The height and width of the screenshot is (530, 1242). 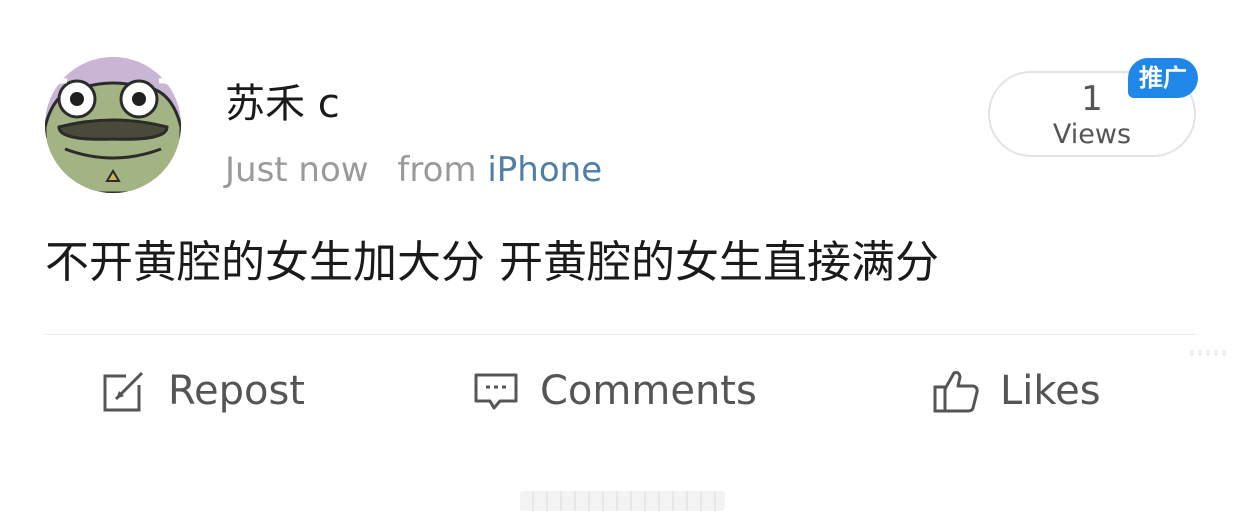 What do you see at coordinates (956, 391) in the screenshot?
I see `thumbs-up-icon` at bounding box center [956, 391].